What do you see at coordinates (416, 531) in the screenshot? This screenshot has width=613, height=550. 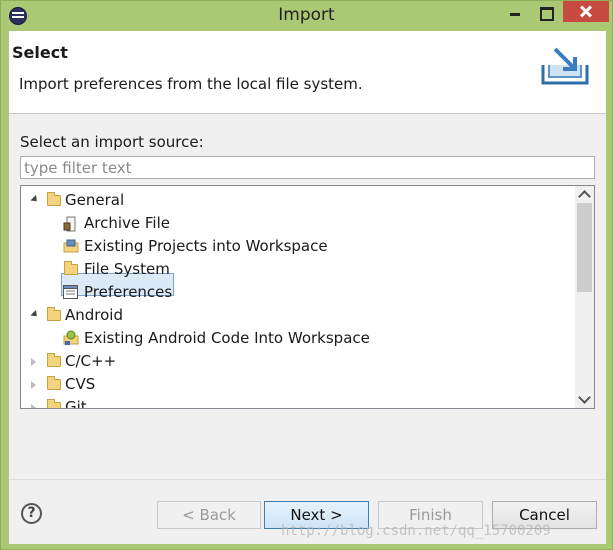 I see `watermark: http://blog.csdn.net/qq_15700209` at bounding box center [416, 531].